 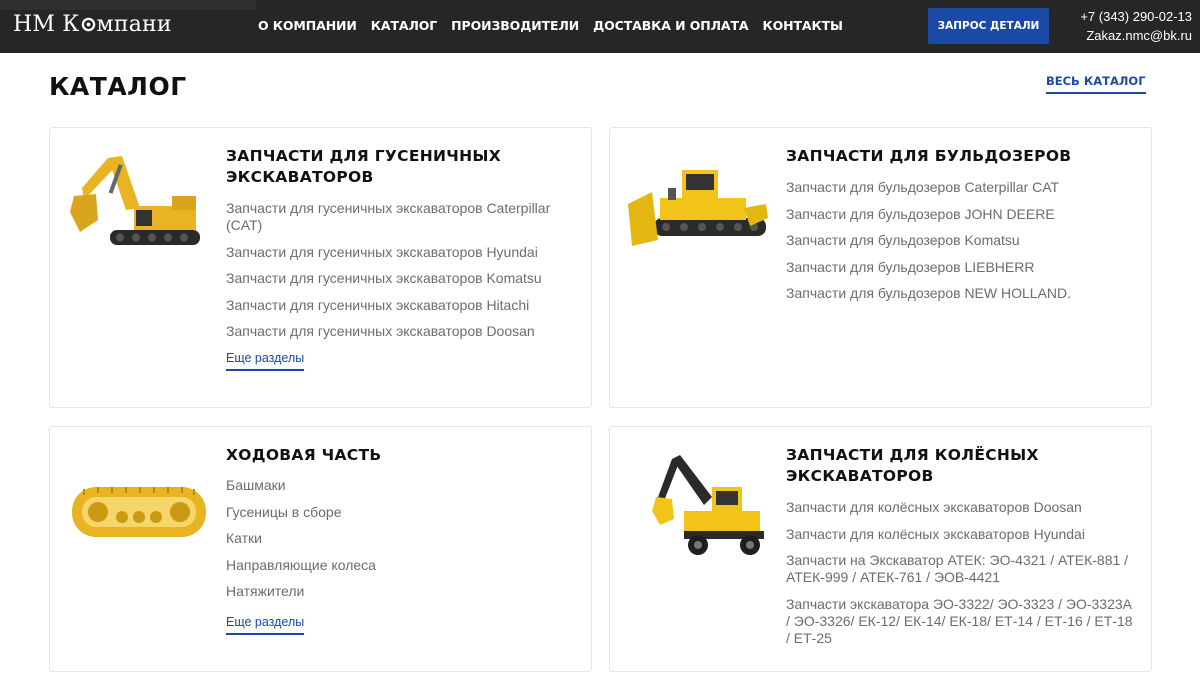 I want to click on tracked-excavator-image, so click(x=138, y=203).